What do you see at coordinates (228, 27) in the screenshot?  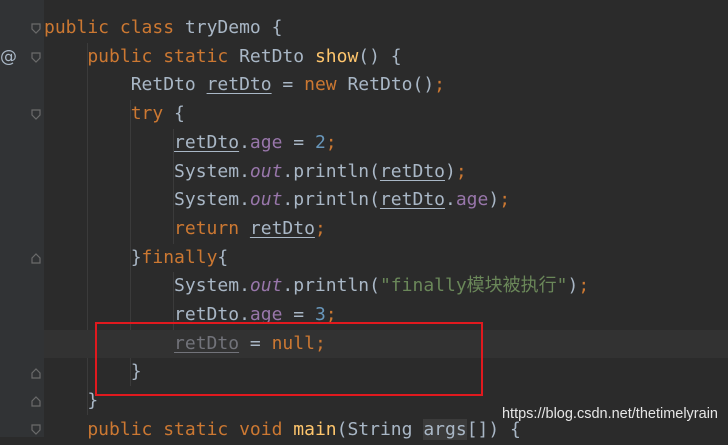 I see `code-token: tryDemo` at bounding box center [228, 27].